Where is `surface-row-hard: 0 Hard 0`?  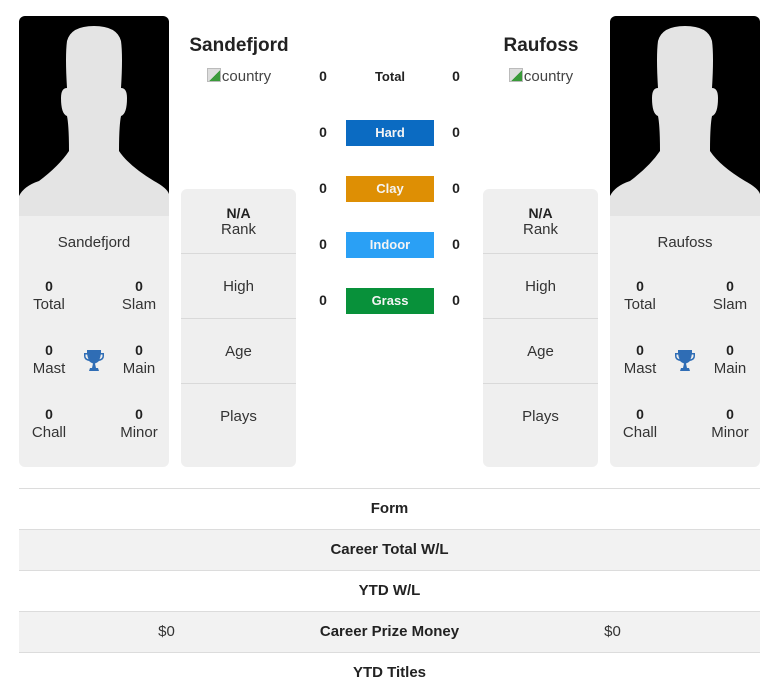 surface-row-hard: 0 Hard 0 is located at coordinates (390, 134).